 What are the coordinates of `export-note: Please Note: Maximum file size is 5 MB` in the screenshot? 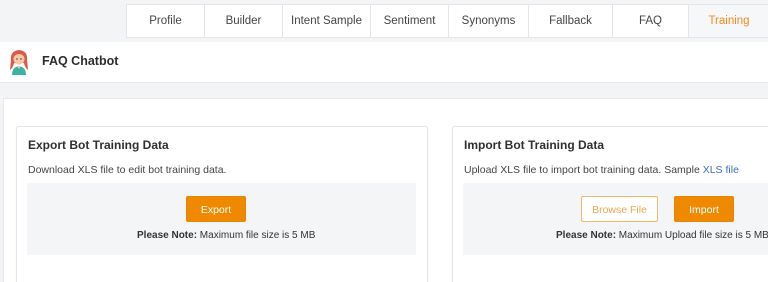 It's located at (226, 235).